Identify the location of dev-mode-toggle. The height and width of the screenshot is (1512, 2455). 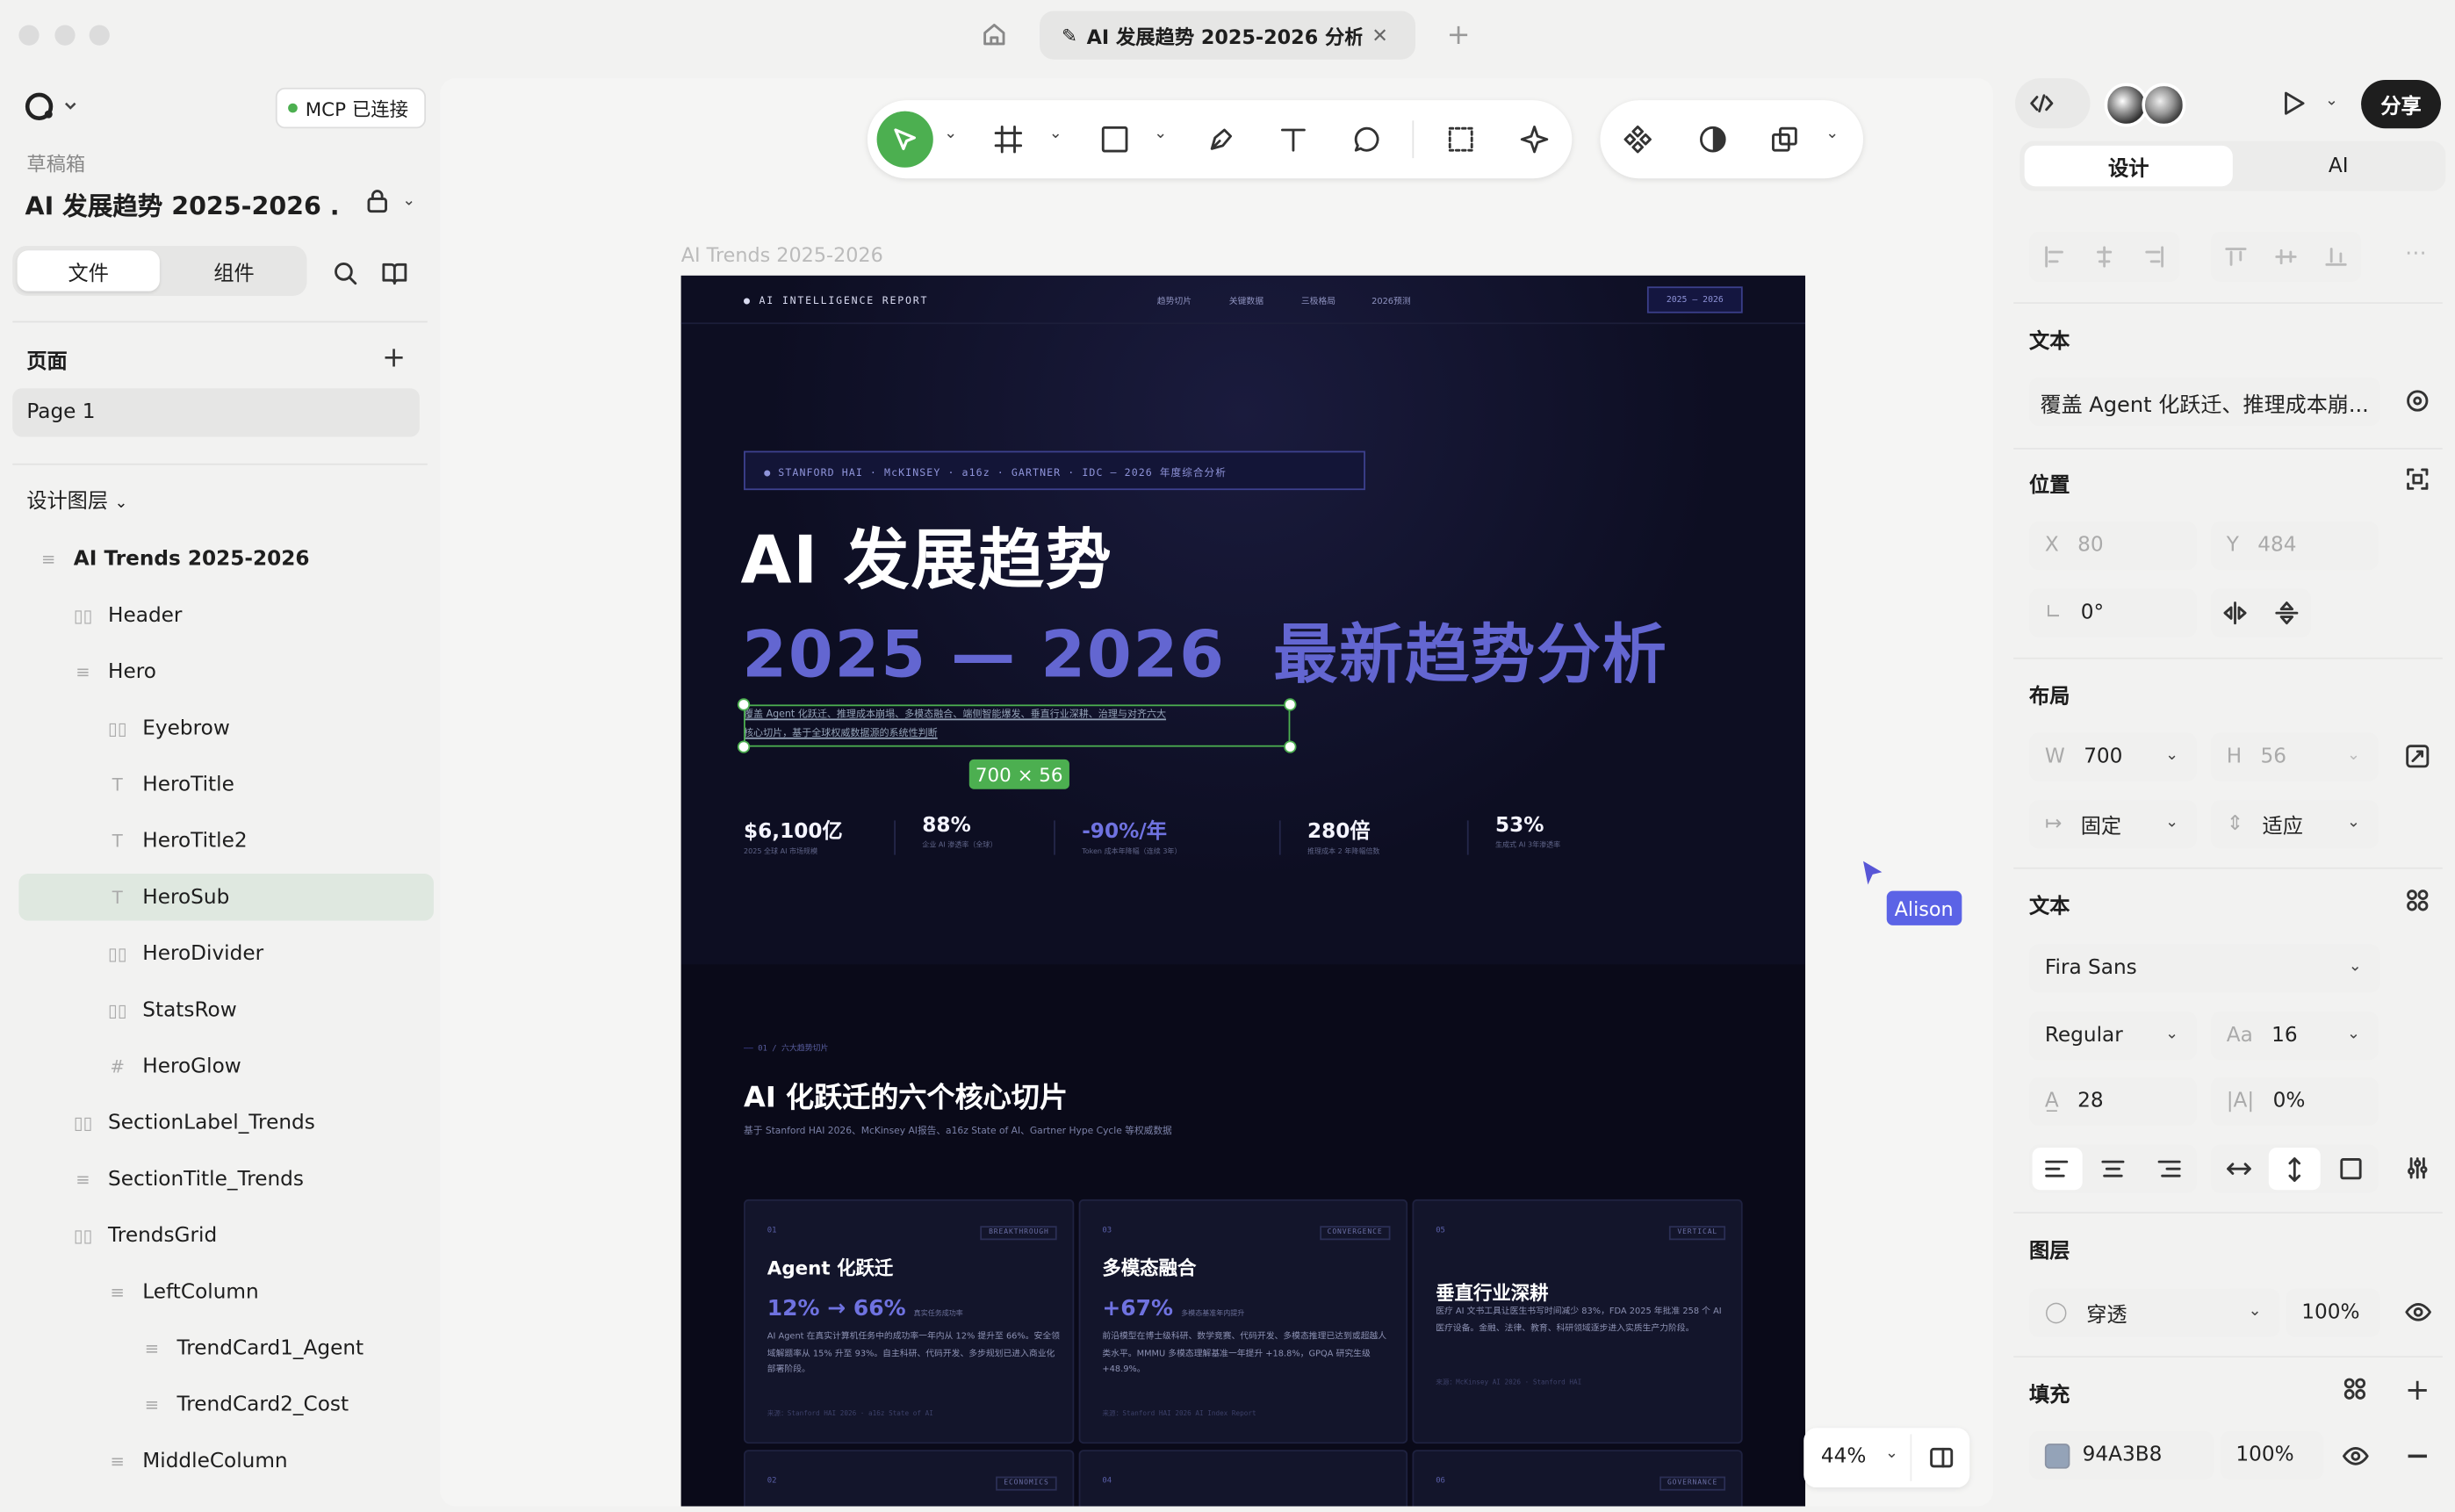
(2052, 103).